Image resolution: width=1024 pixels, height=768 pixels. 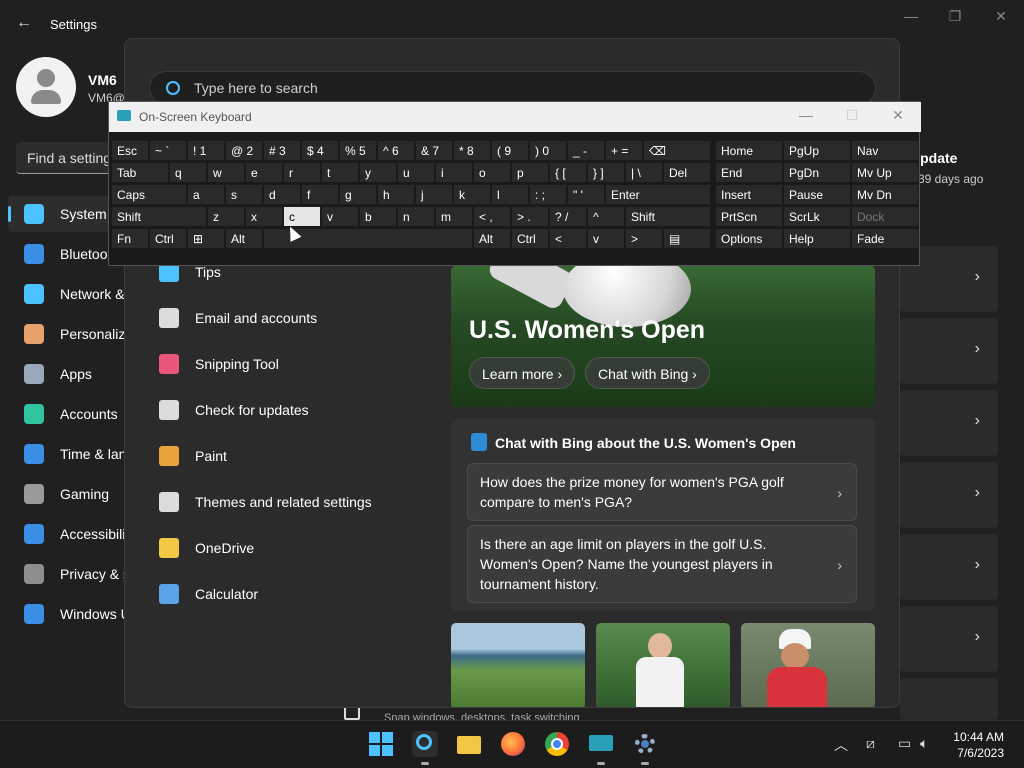 What do you see at coordinates (244, 194) in the screenshot?
I see `osk-key: s` at bounding box center [244, 194].